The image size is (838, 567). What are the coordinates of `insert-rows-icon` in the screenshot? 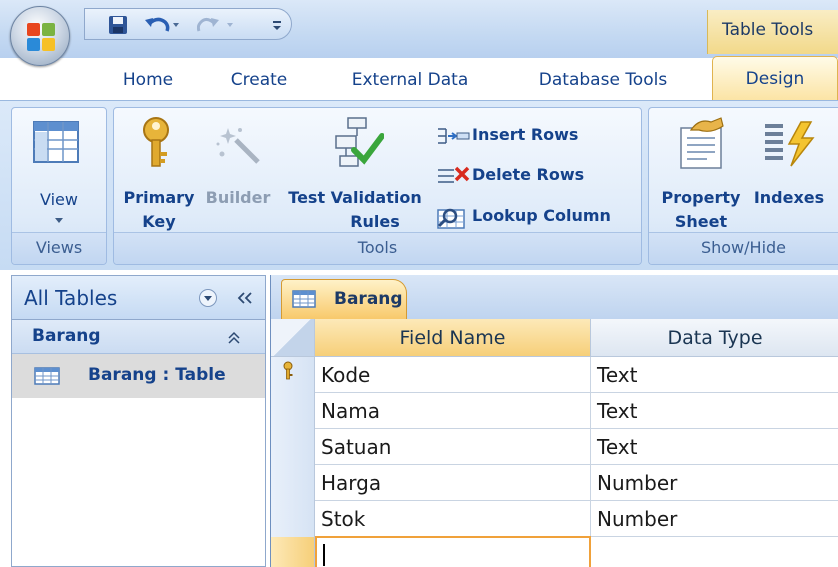 It's located at (454, 136).